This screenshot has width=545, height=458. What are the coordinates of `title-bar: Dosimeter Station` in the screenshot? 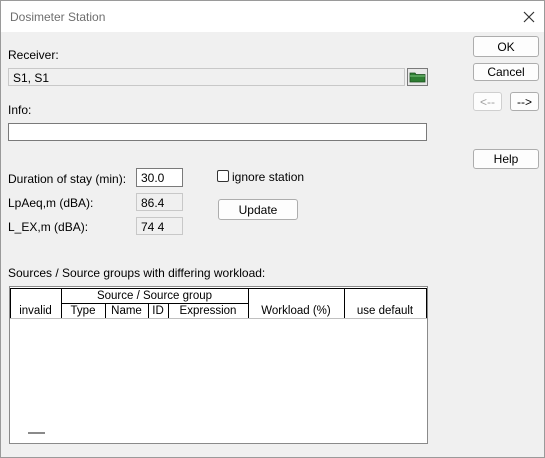 It's located at (272, 16).